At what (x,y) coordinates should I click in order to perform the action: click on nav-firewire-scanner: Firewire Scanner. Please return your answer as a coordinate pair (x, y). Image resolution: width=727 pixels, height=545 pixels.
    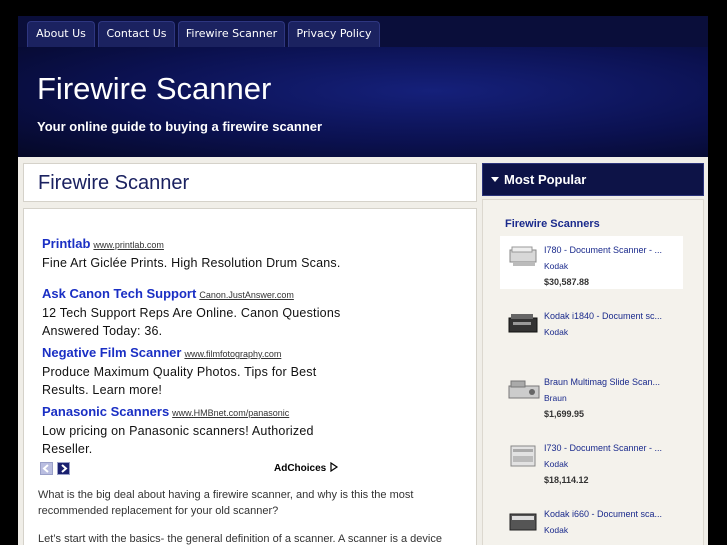
    Looking at the image, I should click on (231, 34).